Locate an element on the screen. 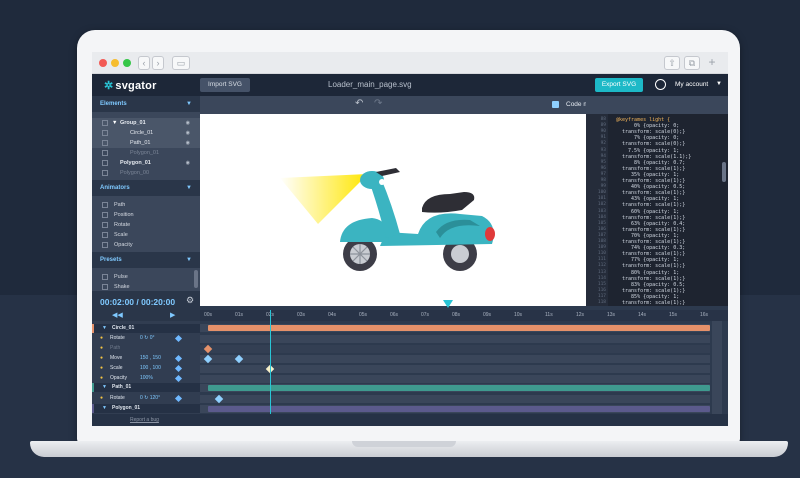 Image resolution: width=800 pixels, height=478 pixels. minimize-window-button is located at coordinates (115, 63).